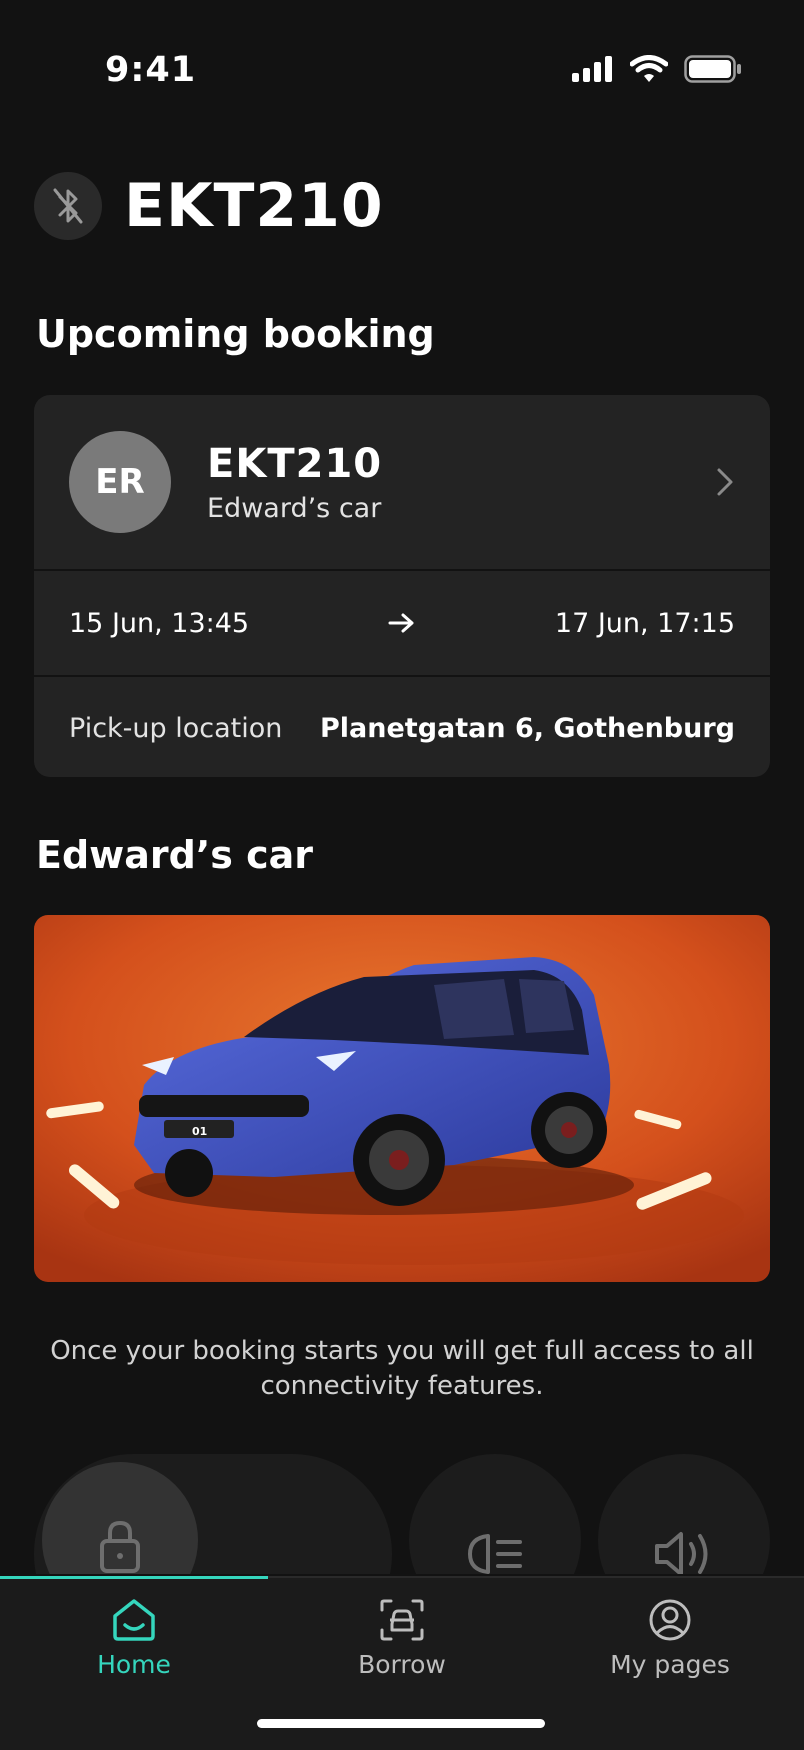 This screenshot has height=1750, width=804. Describe the element at coordinates (402, 1664) in the screenshot. I see `nav-borrow-label: Borrow` at that location.